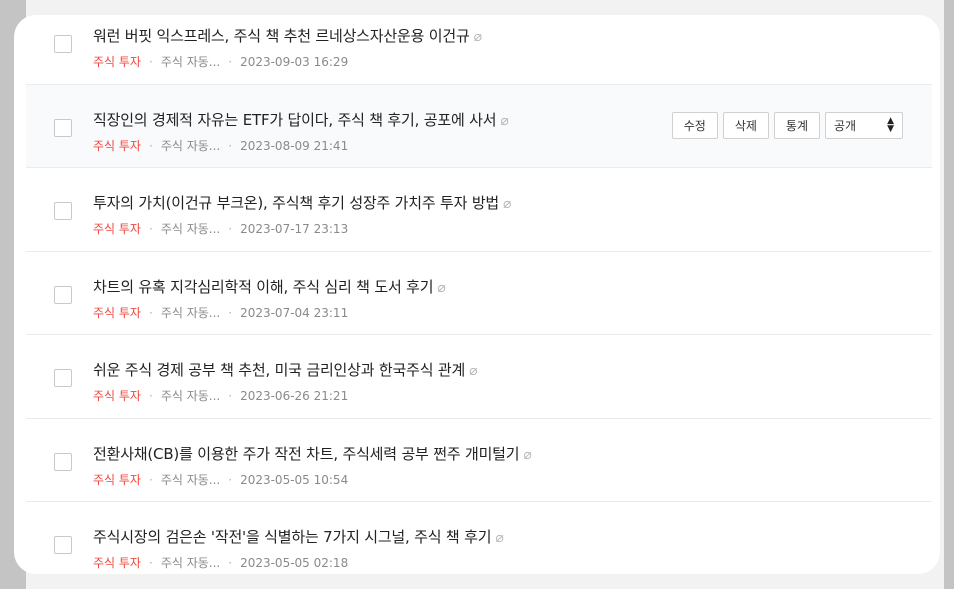 The image size is (954, 589). I want to click on post-meta: 주식 투자 · 주식 자동... · 2023-05-05 02:18, so click(220, 562).